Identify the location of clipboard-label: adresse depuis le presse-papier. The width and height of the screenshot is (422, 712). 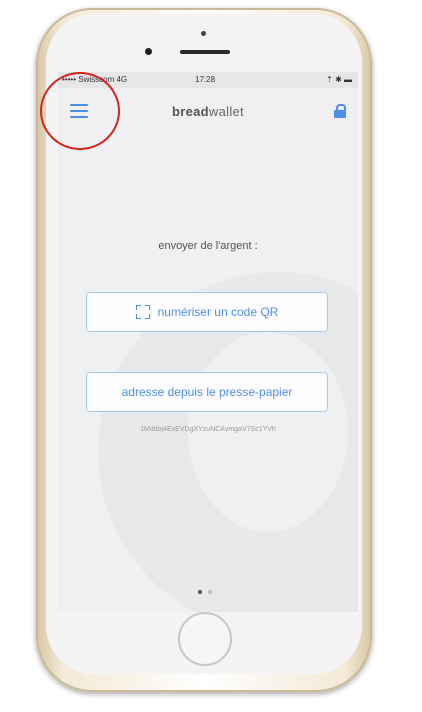
(207, 392).